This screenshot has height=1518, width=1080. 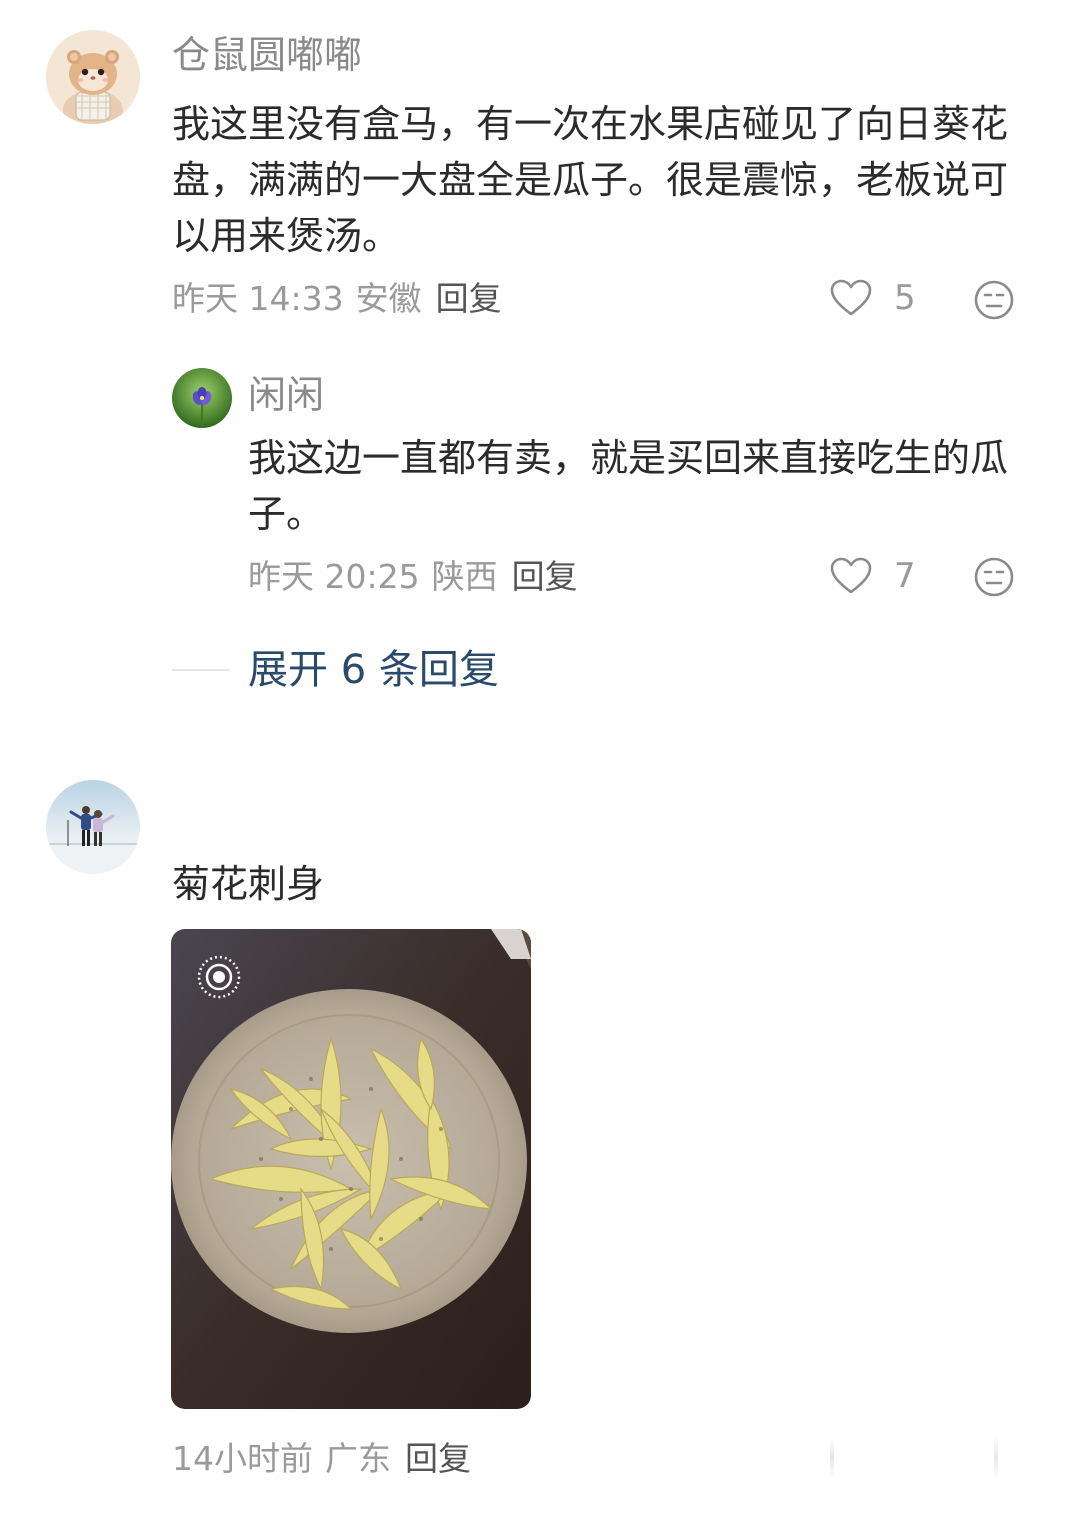 I want to click on reply-location: 陕西, so click(x=464, y=576).